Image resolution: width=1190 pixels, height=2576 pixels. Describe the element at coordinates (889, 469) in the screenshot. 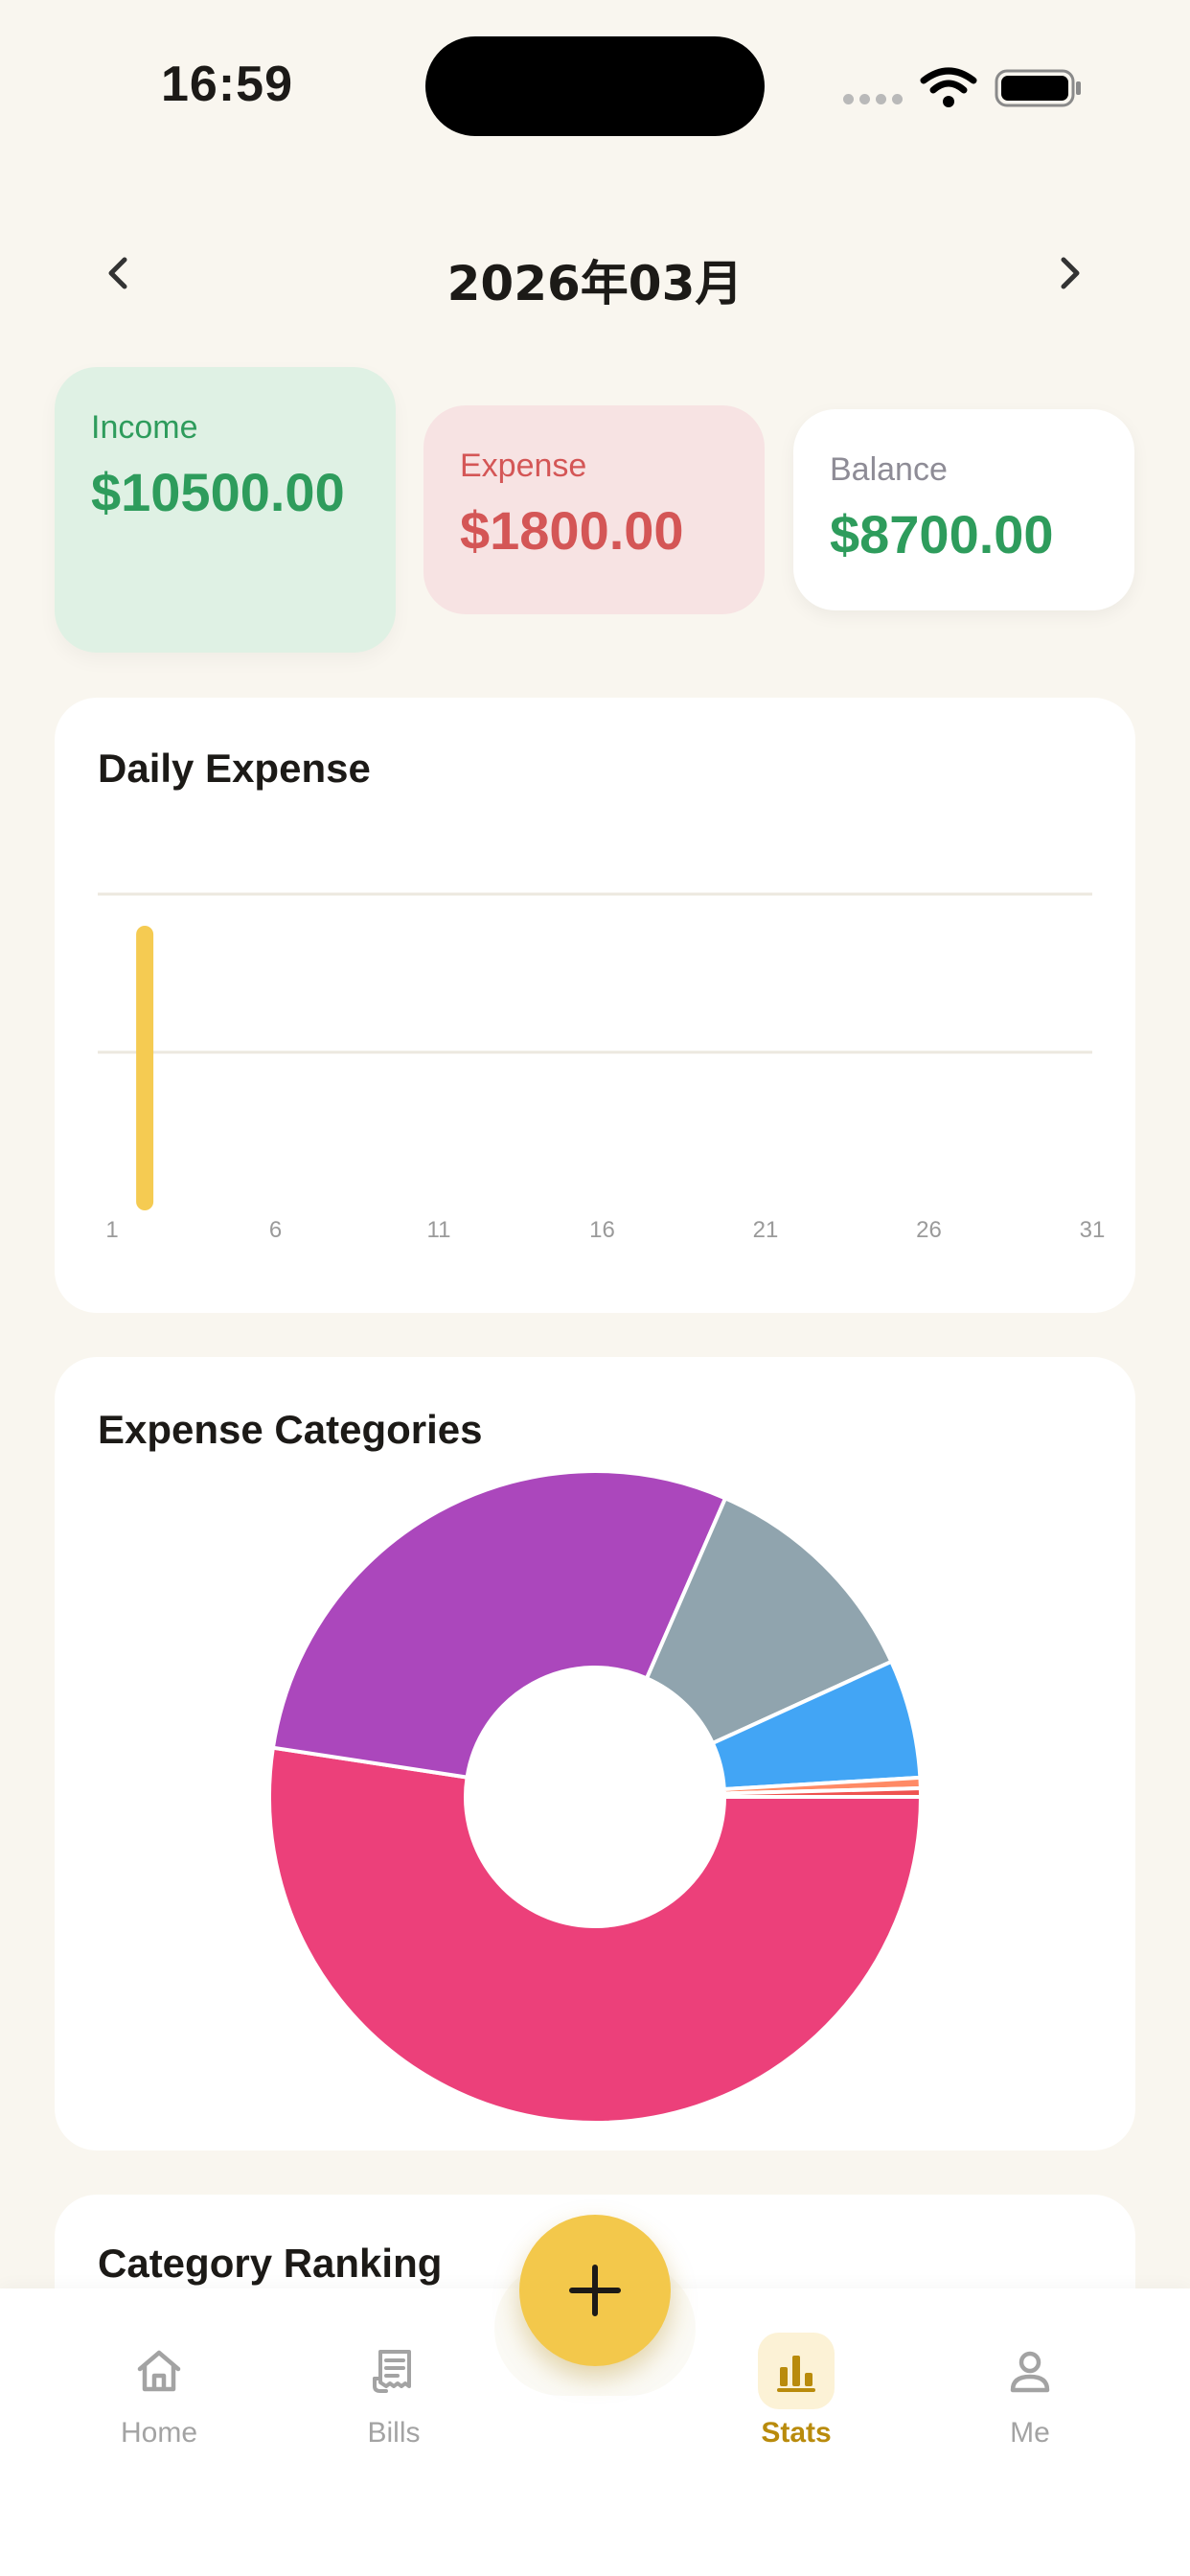

I see `balance-label: Balance` at that location.